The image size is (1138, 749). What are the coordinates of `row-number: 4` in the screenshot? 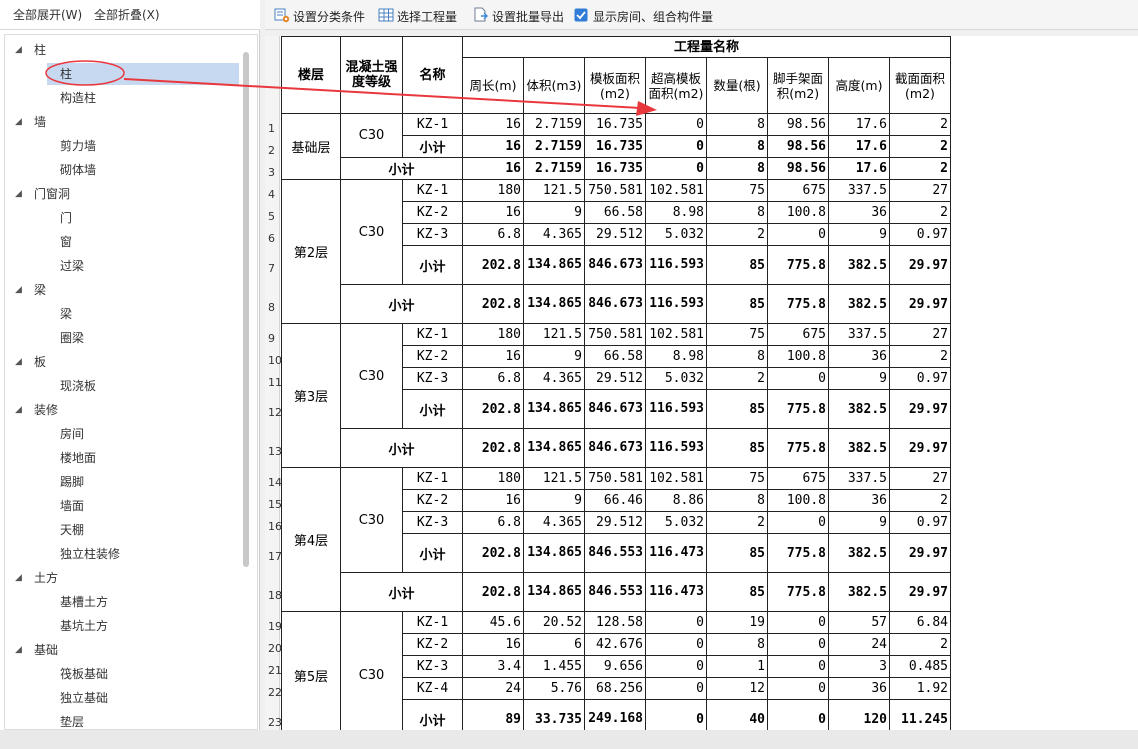 It's located at (271, 194).